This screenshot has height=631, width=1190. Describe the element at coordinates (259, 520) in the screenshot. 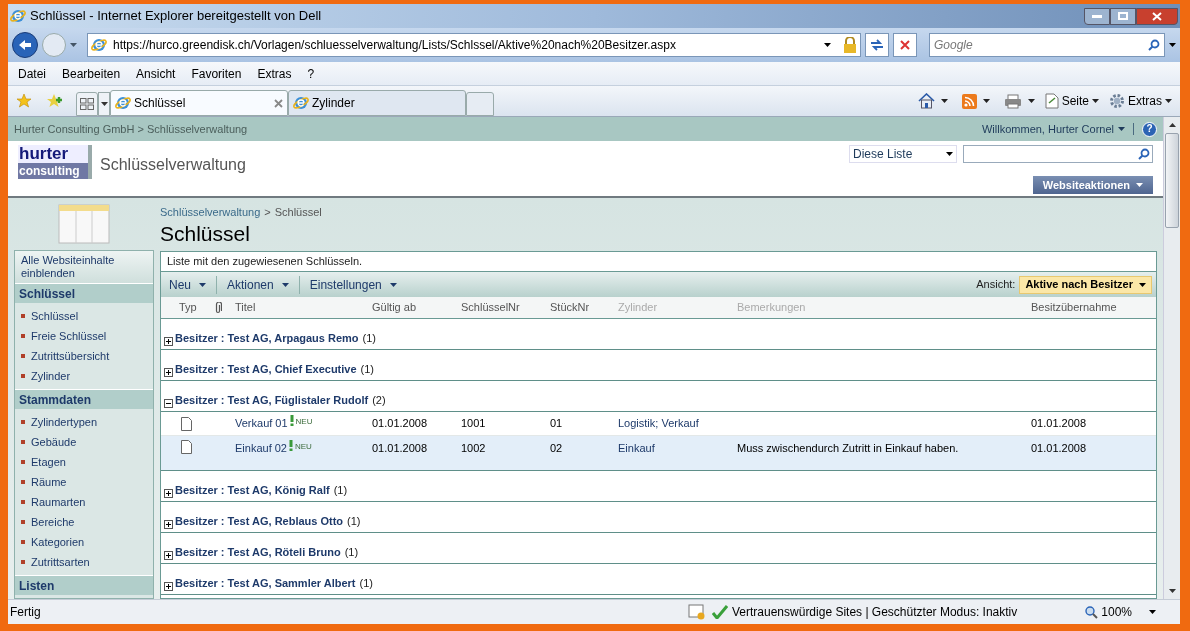

I see `group-heading: Besitzer : Test AG, Reblaus Otto` at that location.